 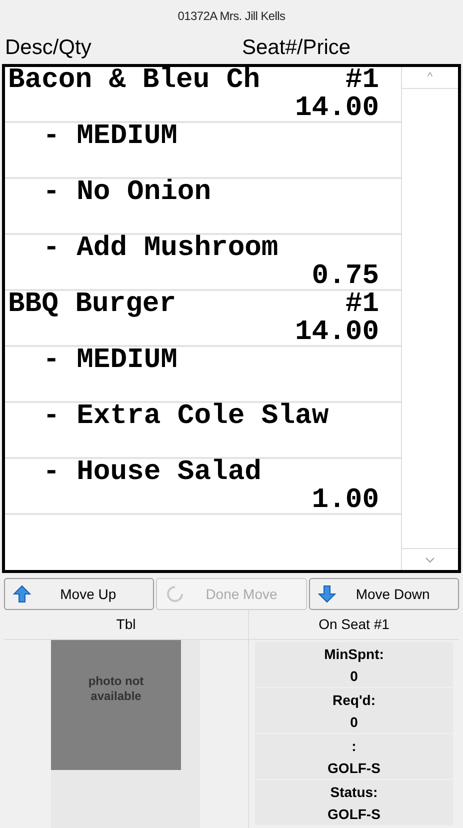 What do you see at coordinates (126, 624) in the screenshot?
I see `table-header: Tbl` at bounding box center [126, 624].